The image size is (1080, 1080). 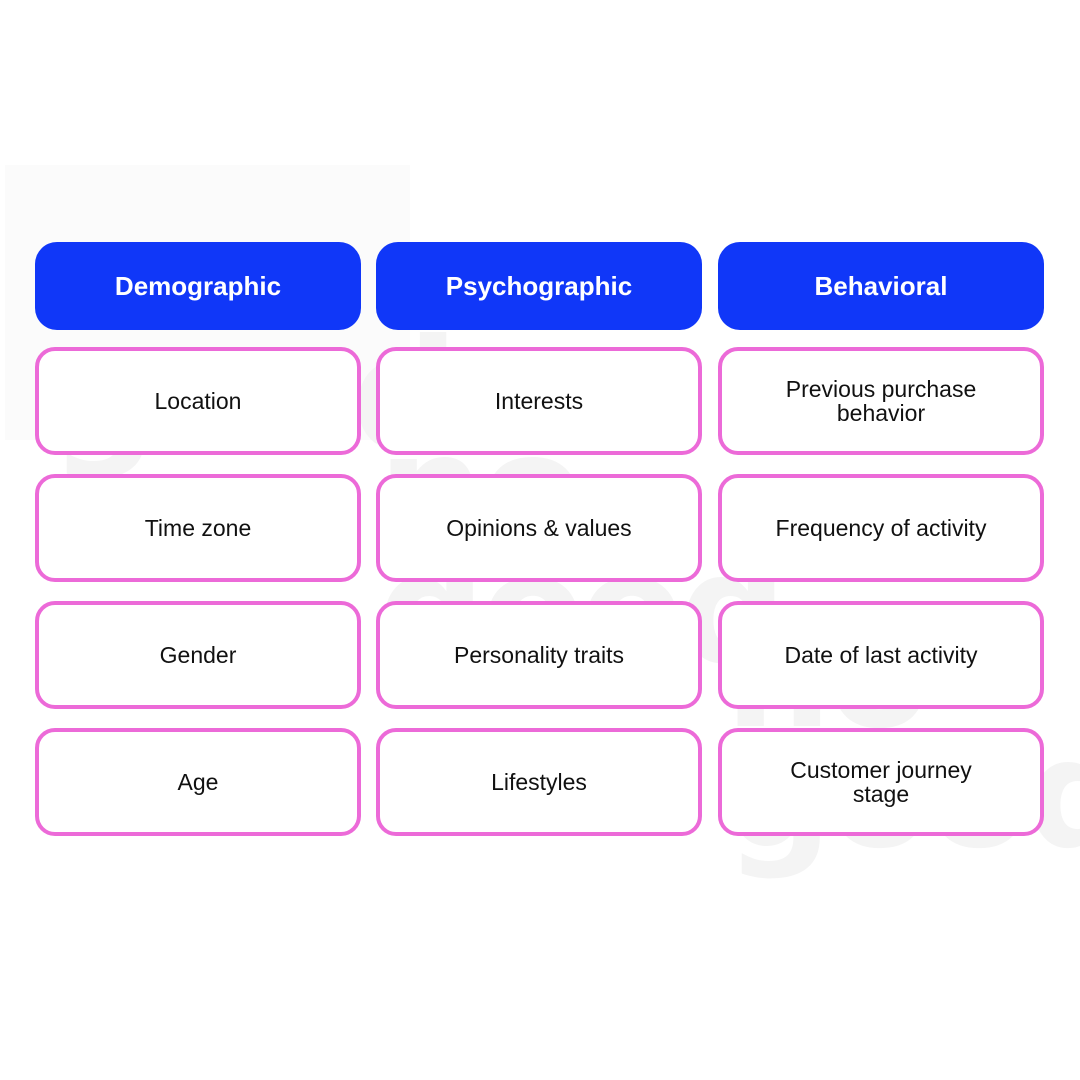 What do you see at coordinates (881, 782) in the screenshot?
I see `segment-cell: Customer journey stage` at bounding box center [881, 782].